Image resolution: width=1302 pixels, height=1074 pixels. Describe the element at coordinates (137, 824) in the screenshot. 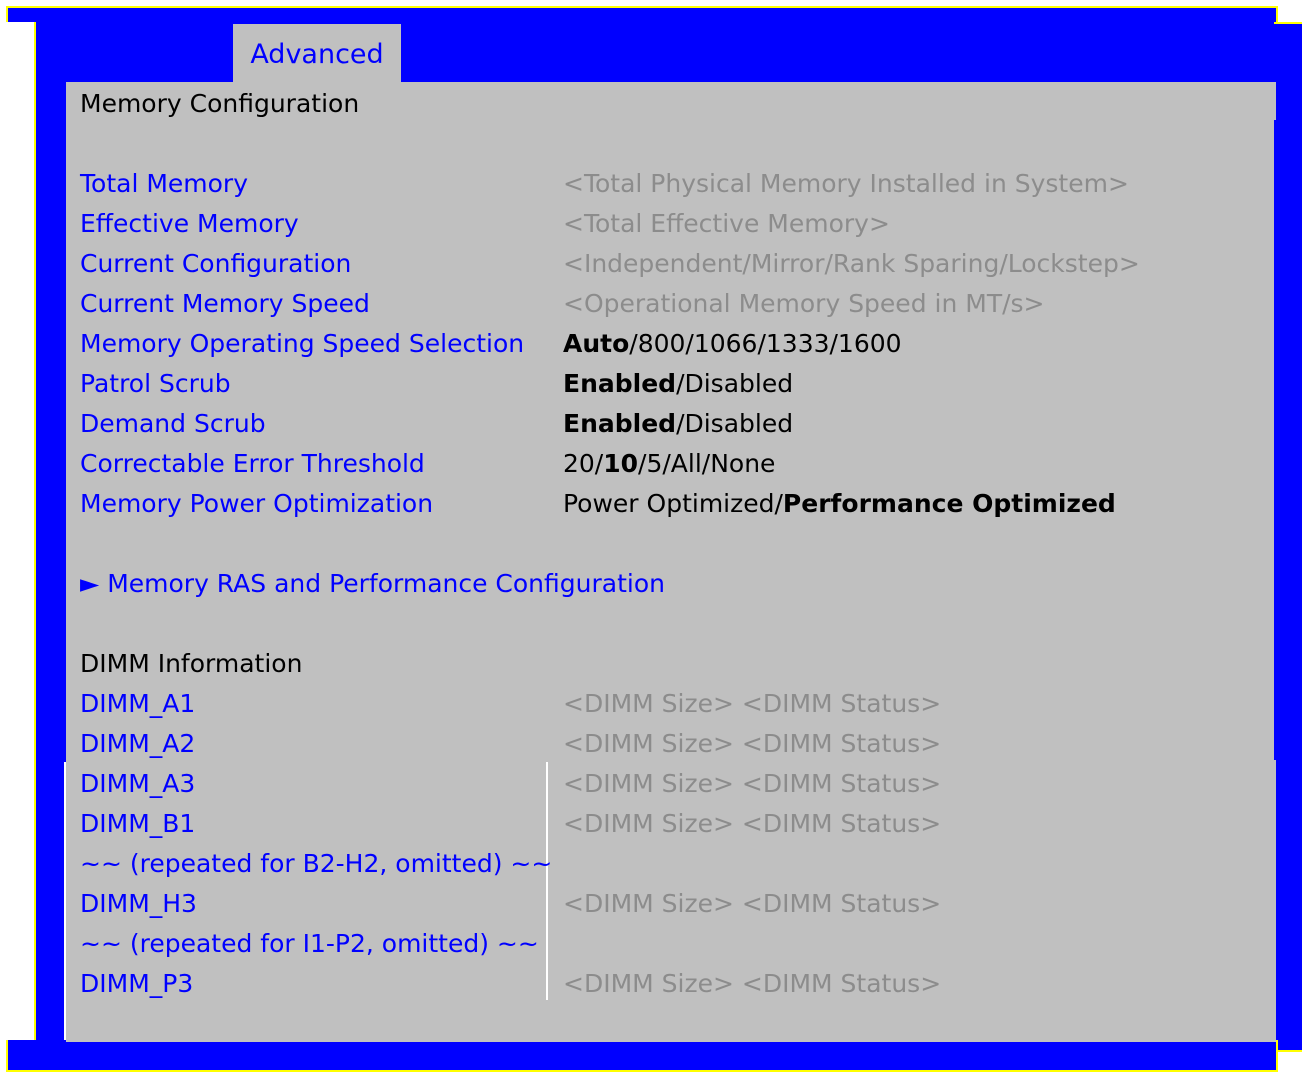

I see `dimm-row-label: DIMM_B1` at that location.